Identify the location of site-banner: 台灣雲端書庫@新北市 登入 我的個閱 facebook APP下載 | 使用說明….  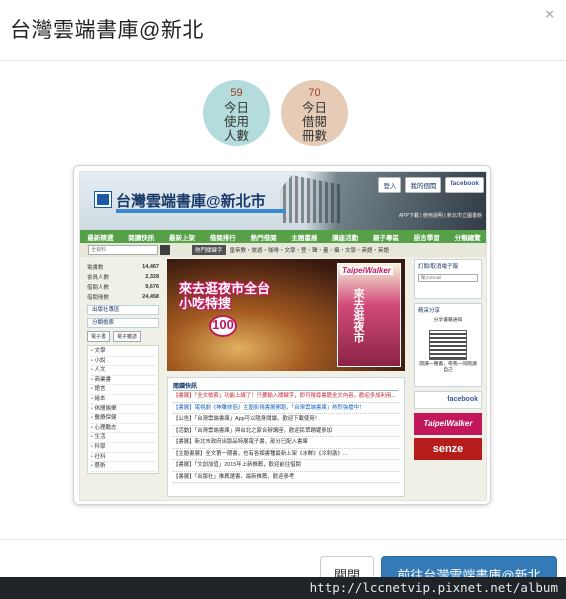
(283, 201).